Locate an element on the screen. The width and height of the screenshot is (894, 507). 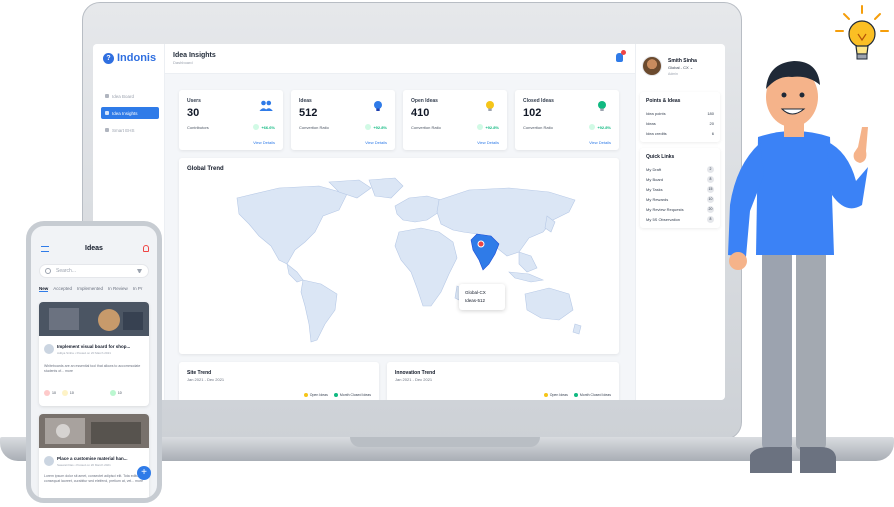
sidebar-item-smart-ehs: Smart EHS is located at coordinates (130, 130).